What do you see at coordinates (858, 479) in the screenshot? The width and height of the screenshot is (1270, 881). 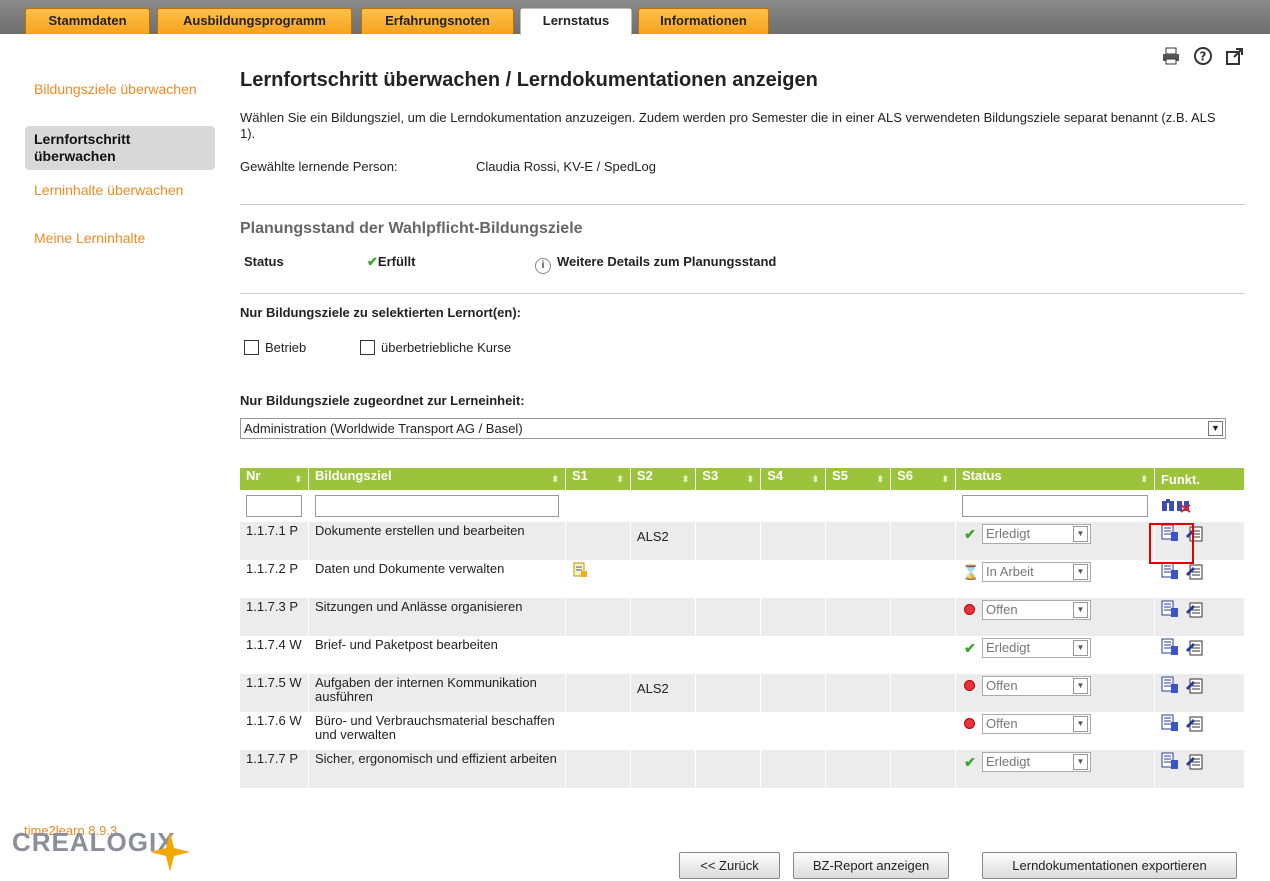 I see `column-header-s5: S5 ⬍` at bounding box center [858, 479].